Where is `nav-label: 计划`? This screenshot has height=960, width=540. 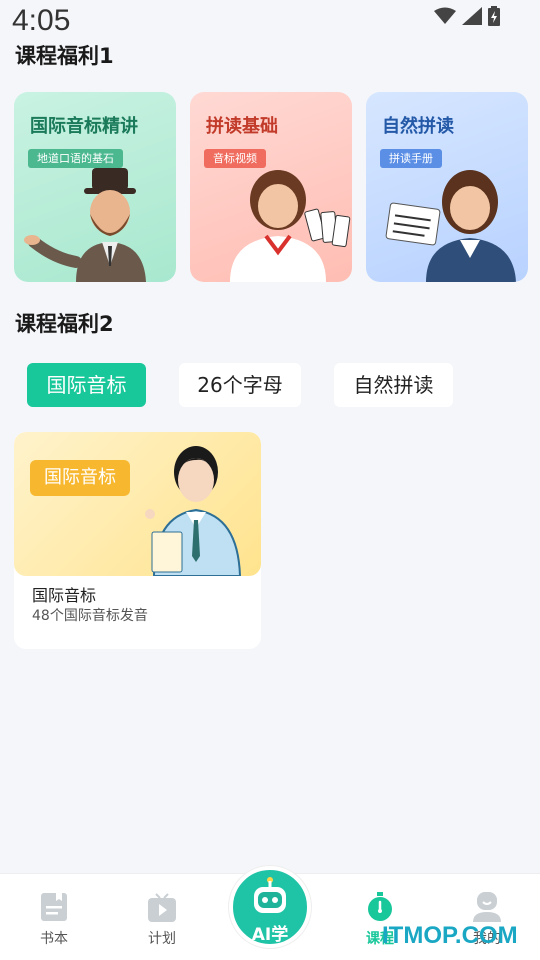 nav-label: 计划 is located at coordinates (162, 939).